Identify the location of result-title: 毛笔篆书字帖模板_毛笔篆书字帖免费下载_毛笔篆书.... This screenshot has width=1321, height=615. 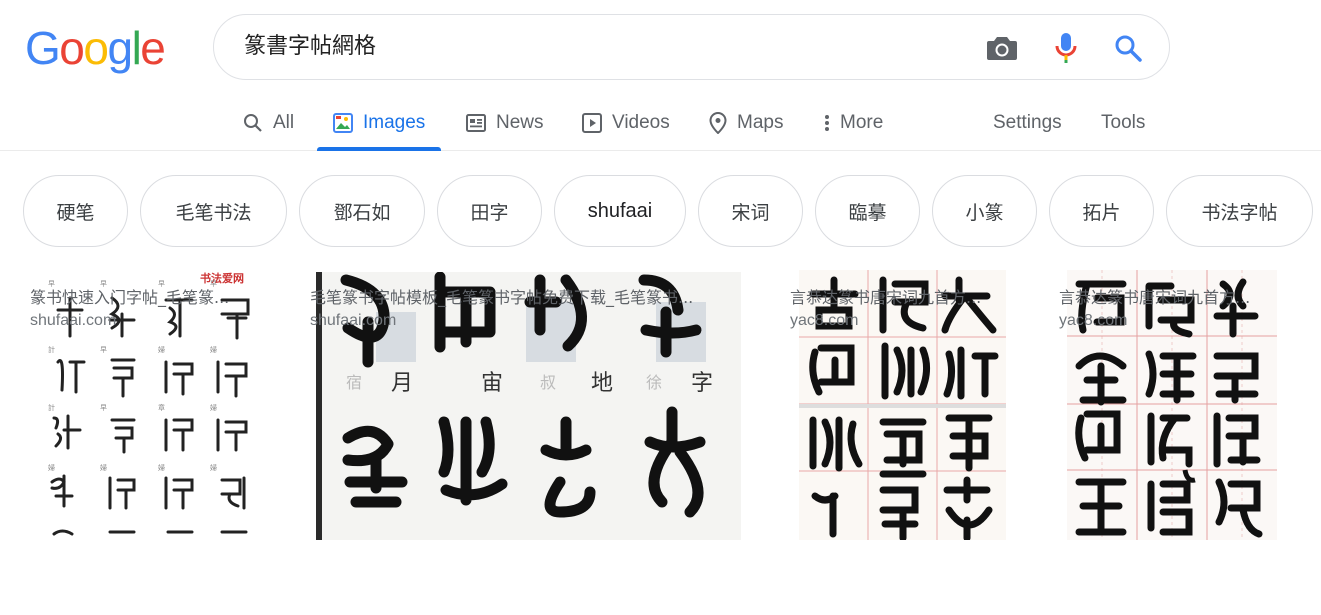
(526, 296).